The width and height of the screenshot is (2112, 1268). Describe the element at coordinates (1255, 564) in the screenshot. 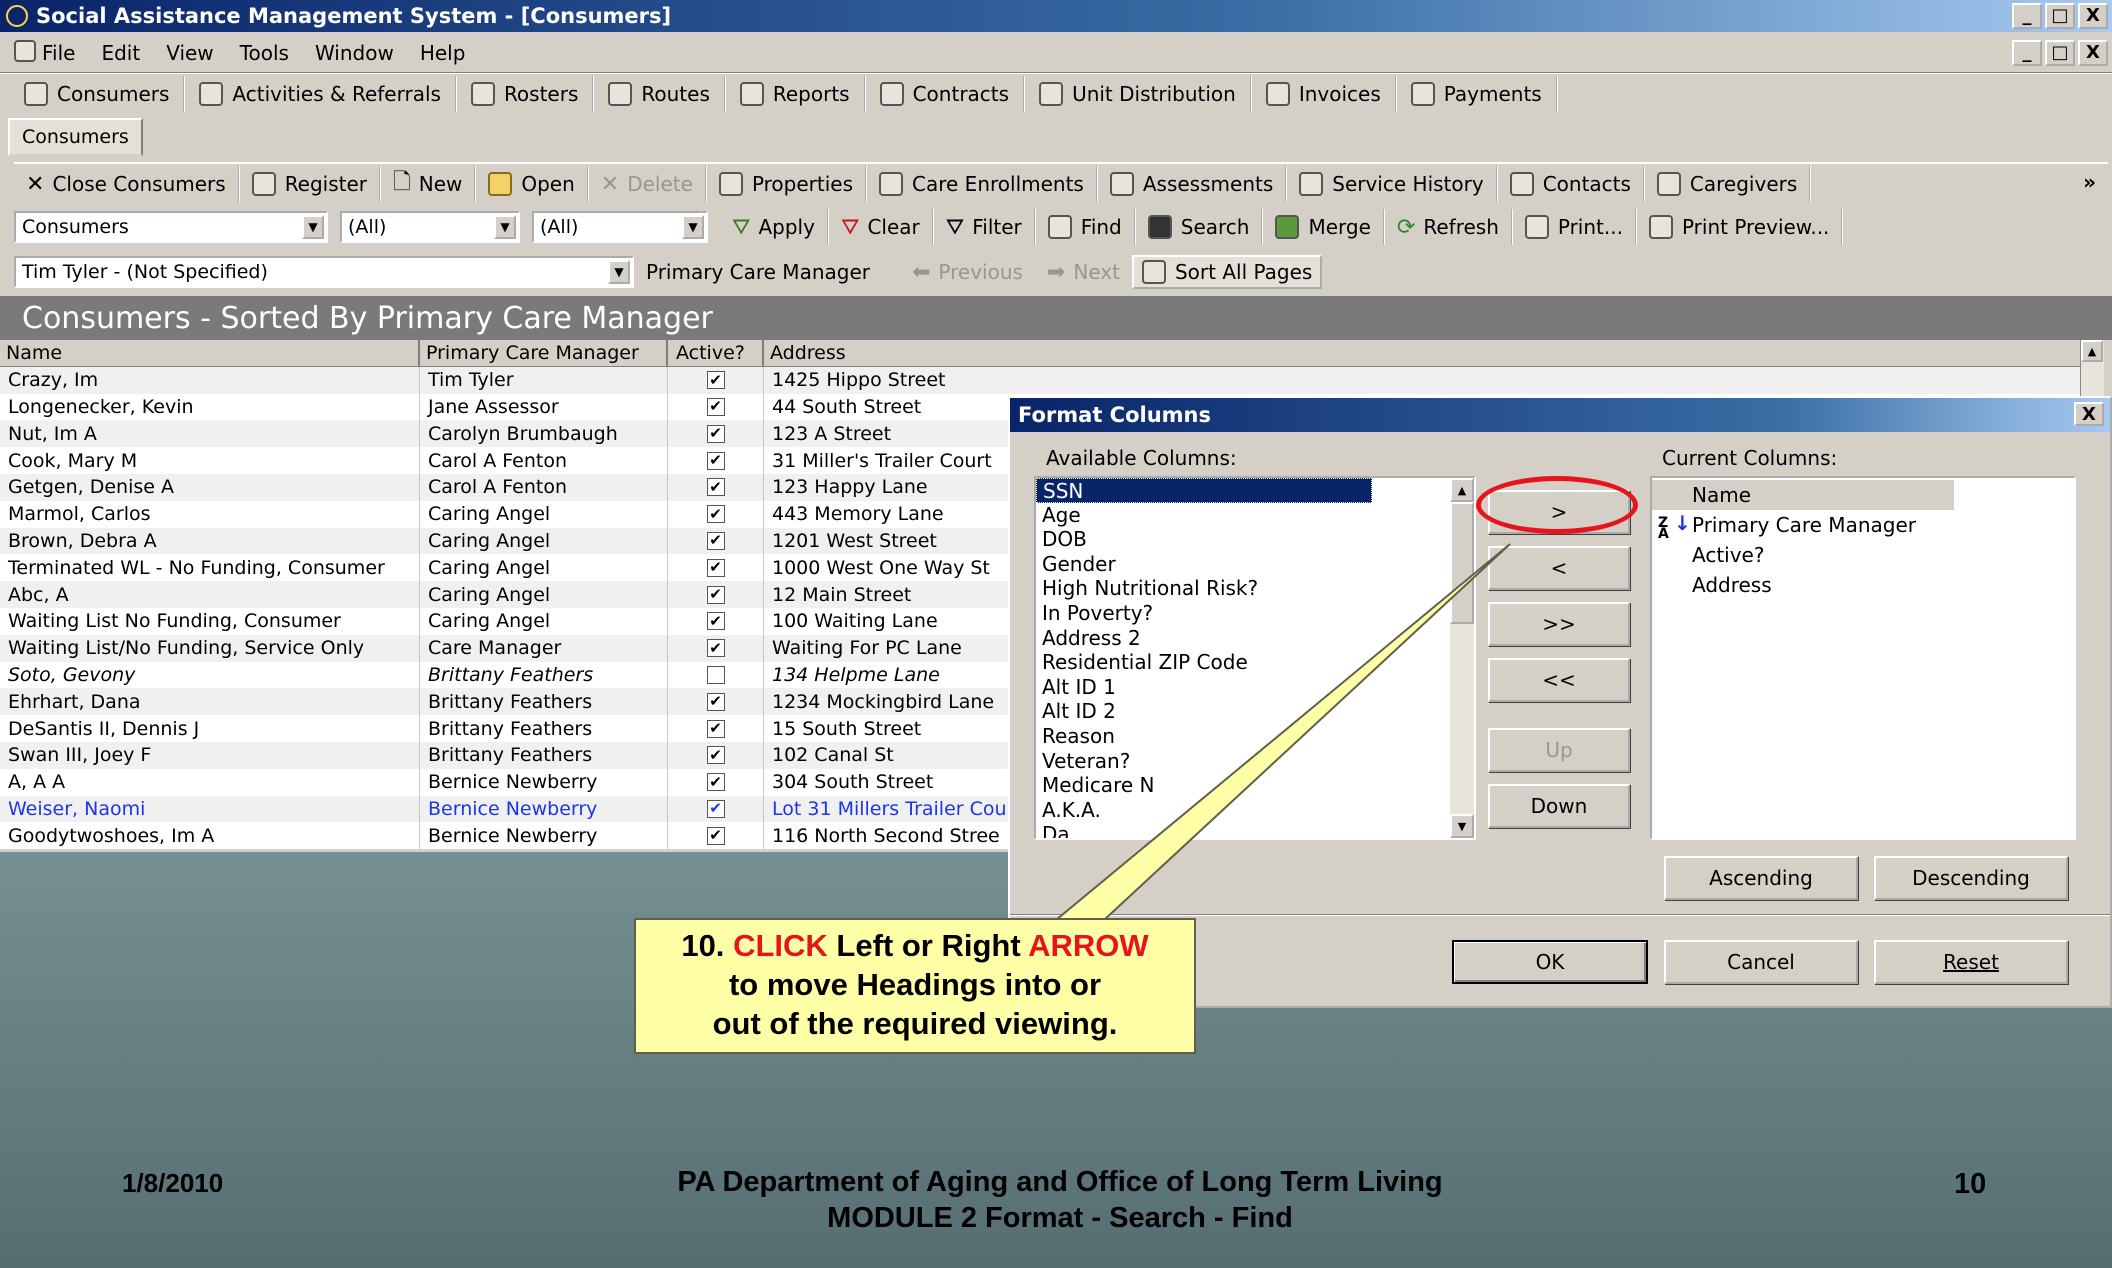

I see `available-column-item: Gender` at that location.